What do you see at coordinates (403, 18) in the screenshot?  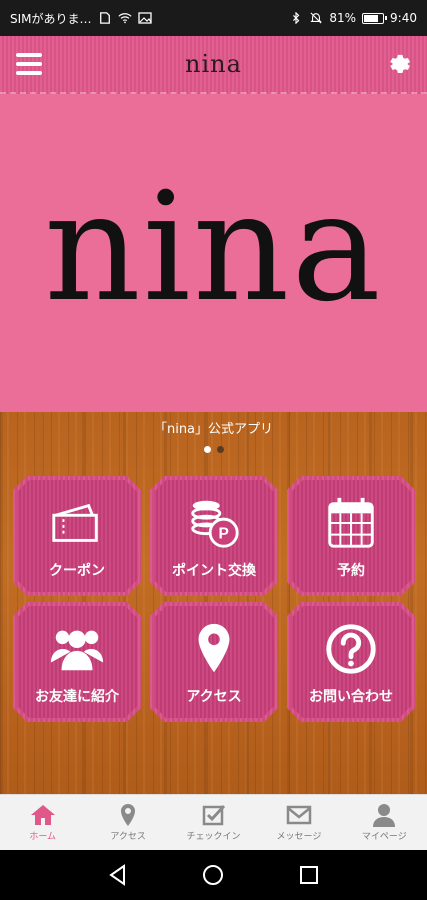 I see `clock: 9:40` at bounding box center [403, 18].